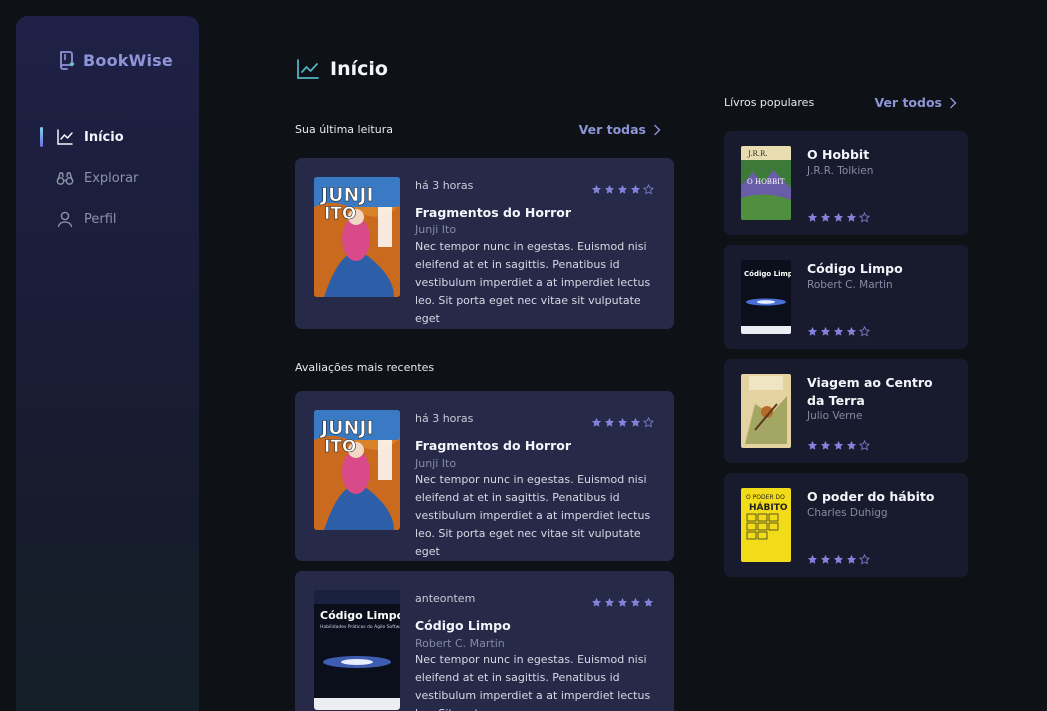 This screenshot has height=711, width=1047. I want to click on book-heart-icon, so click(67, 60).